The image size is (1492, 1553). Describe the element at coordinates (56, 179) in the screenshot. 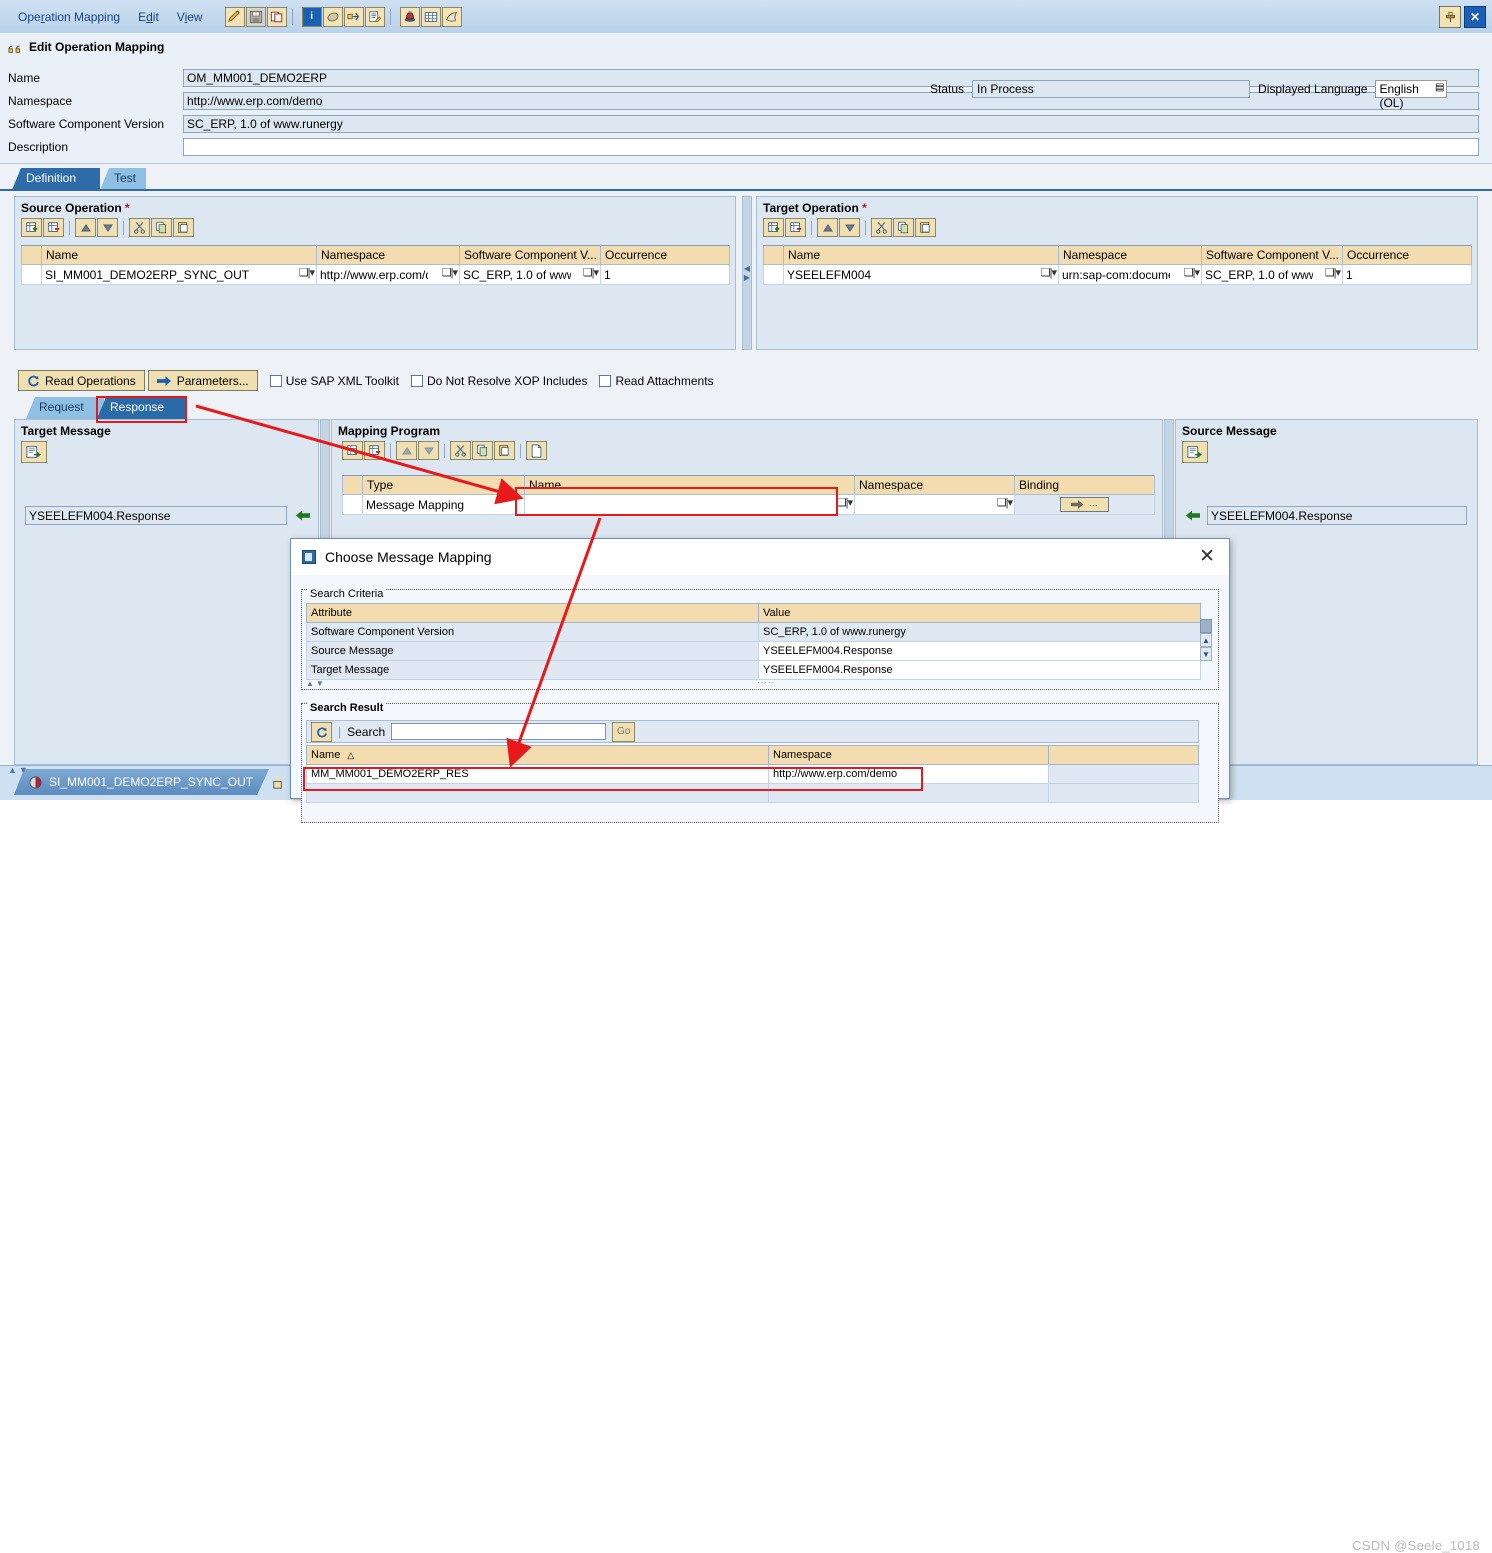

I see `tab-definition: Definition` at that location.